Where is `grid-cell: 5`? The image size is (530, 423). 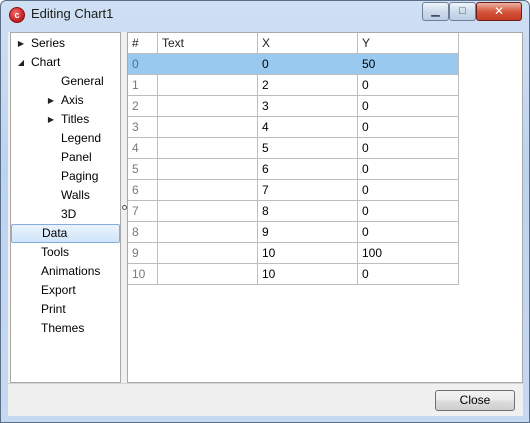 grid-cell: 5 is located at coordinates (308, 148).